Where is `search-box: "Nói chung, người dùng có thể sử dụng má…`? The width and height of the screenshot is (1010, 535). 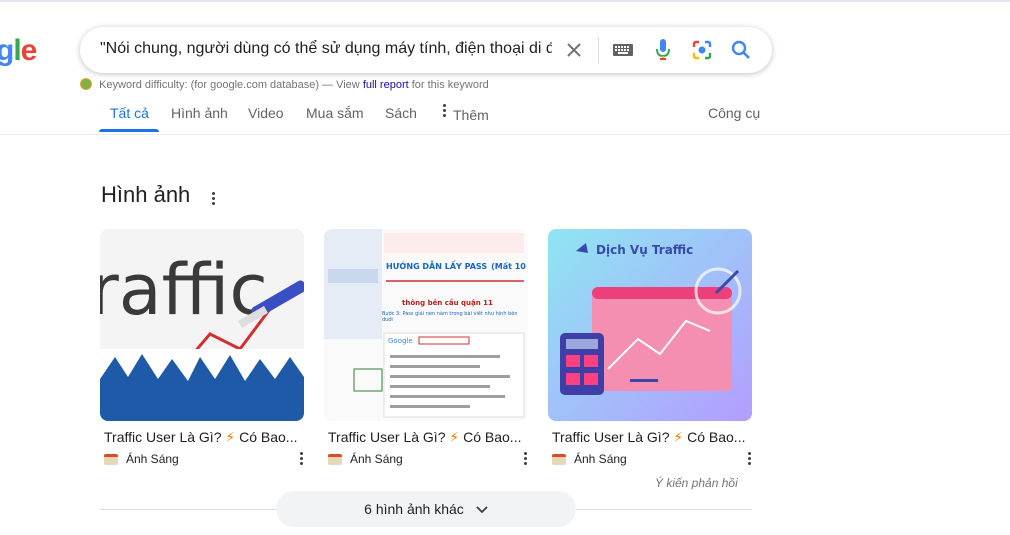
search-box: "Nói chung, người dùng có thể sử dụng má… is located at coordinates (426, 50).